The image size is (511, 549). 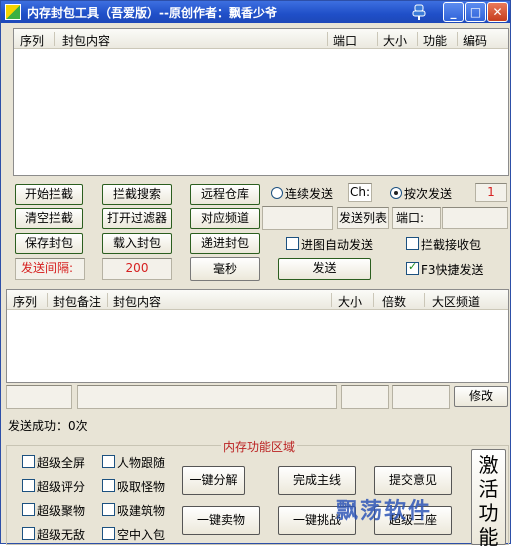 What do you see at coordinates (207, 397) in the screenshot?
I see `edit-content-input` at bounding box center [207, 397].